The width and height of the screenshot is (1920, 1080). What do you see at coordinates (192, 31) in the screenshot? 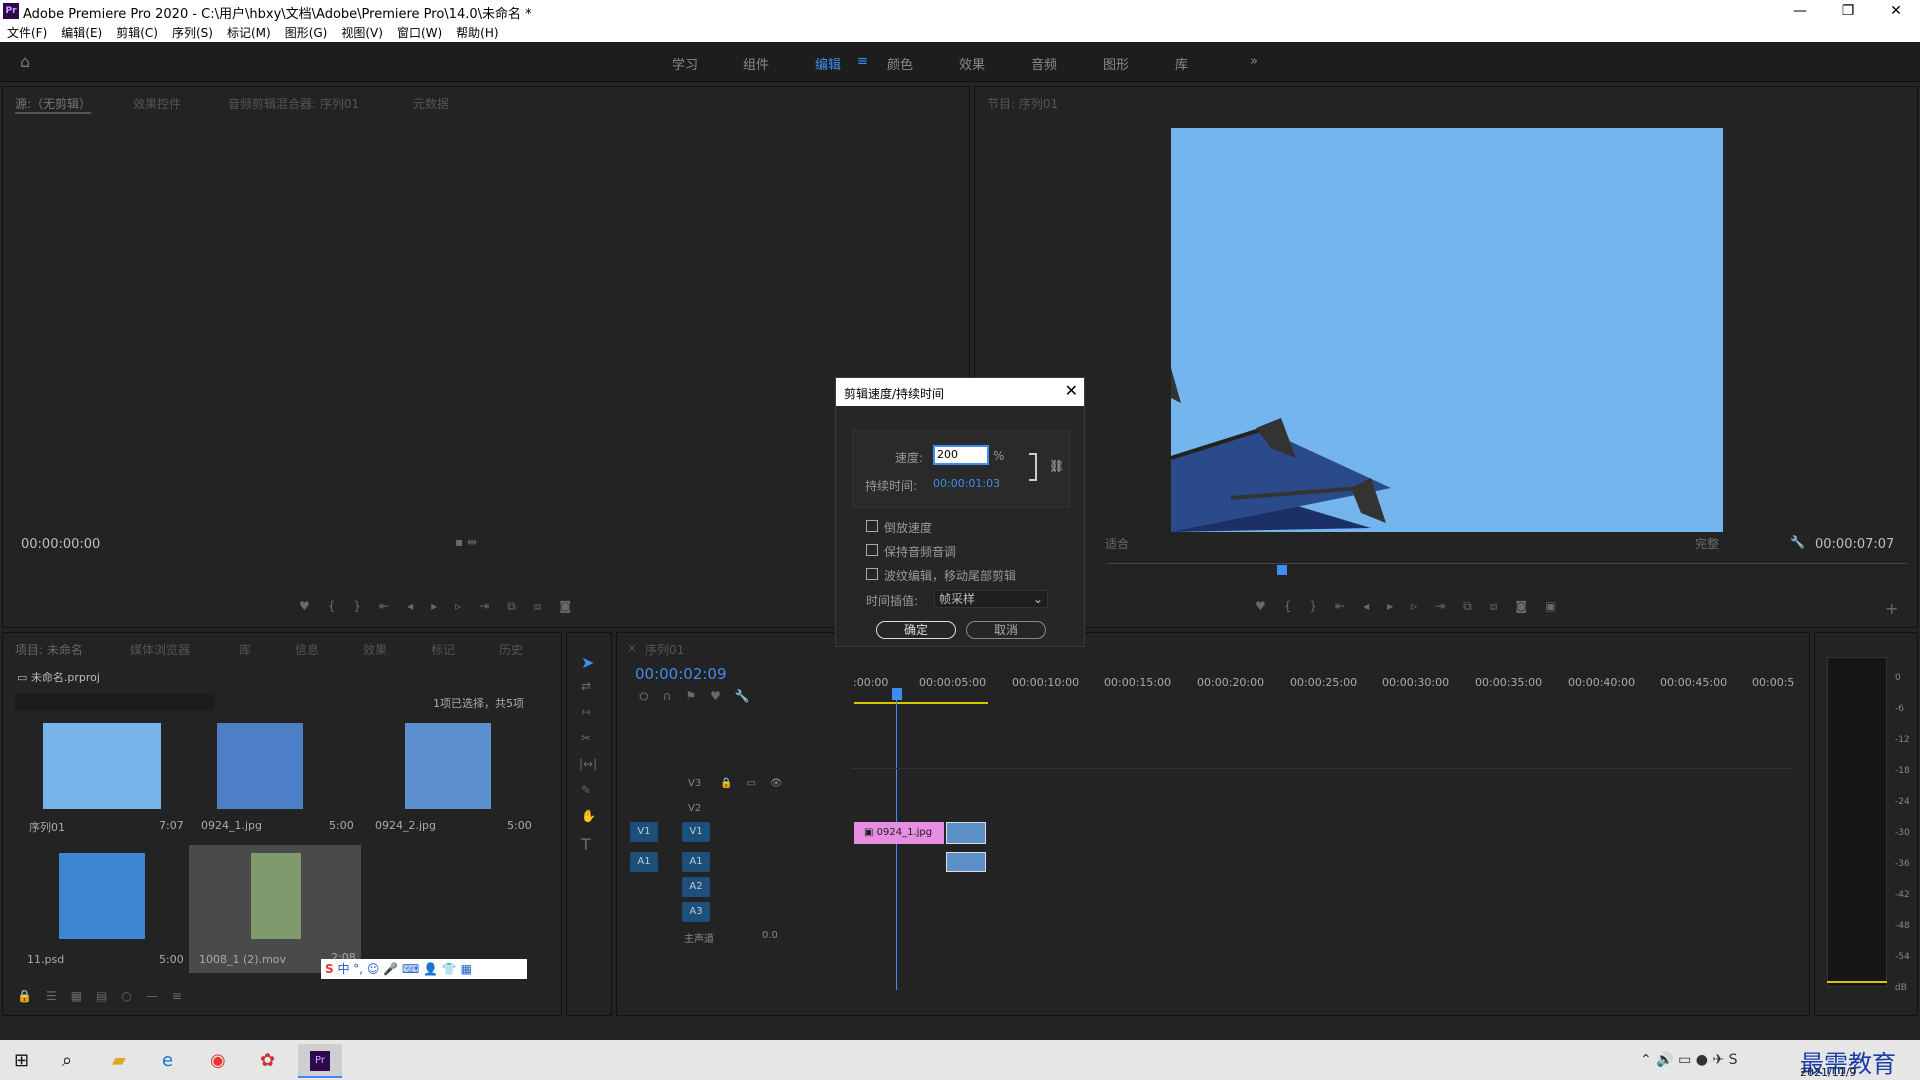
I see `menu-sequence: 序列(S)` at bounding box center [192, 31].